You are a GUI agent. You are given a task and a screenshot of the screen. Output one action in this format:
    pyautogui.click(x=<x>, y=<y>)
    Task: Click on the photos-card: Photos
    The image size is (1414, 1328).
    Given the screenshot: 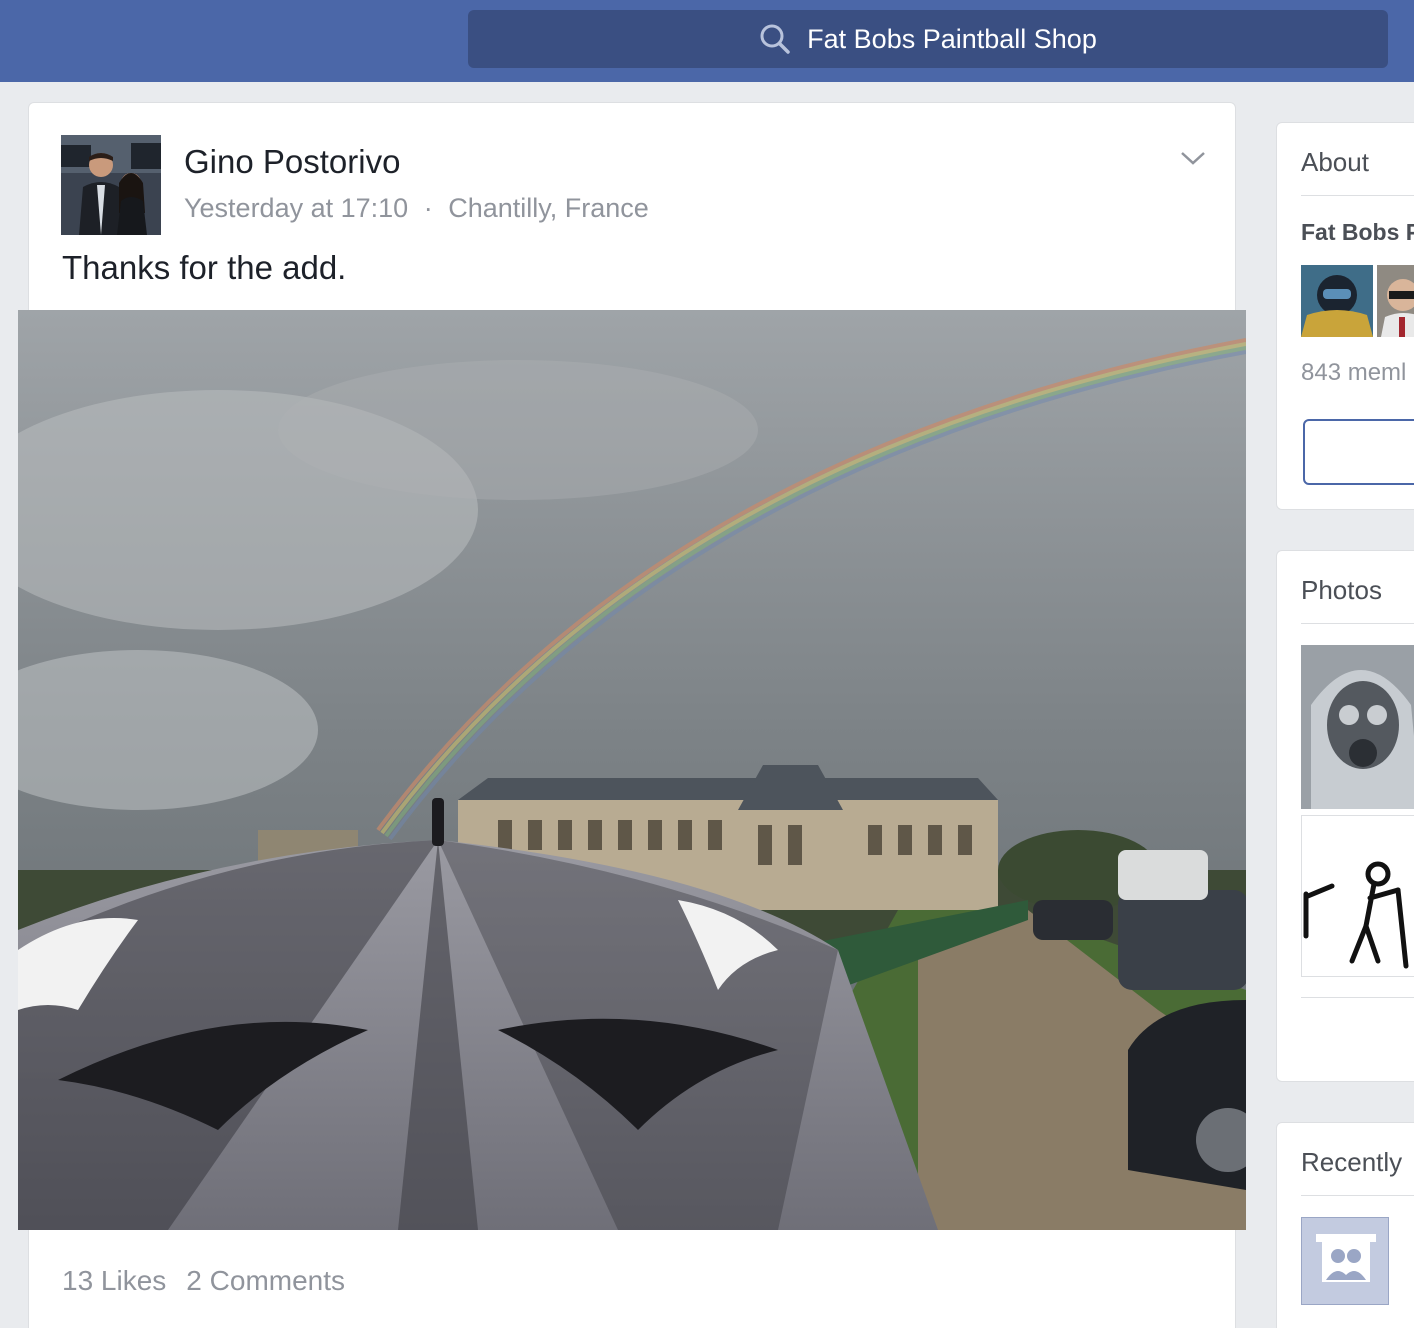 What is the action you would take?
    pyautogui.click(x=1345, y=816)
    